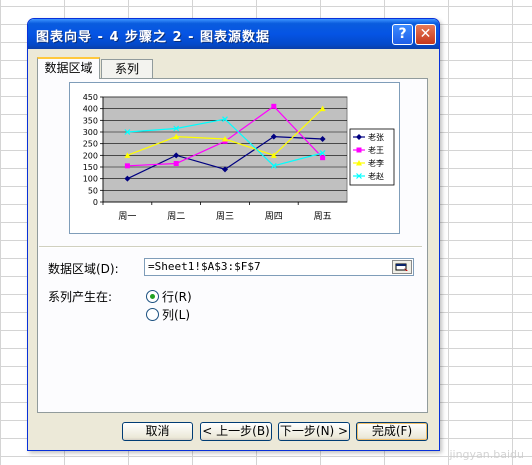 This screenshot has height=465, width=532. Describe the element at coordinates (204, 266) in the screenshot. I see `data-range-value: =Sheet1!$A$3:$F$7` at that location.